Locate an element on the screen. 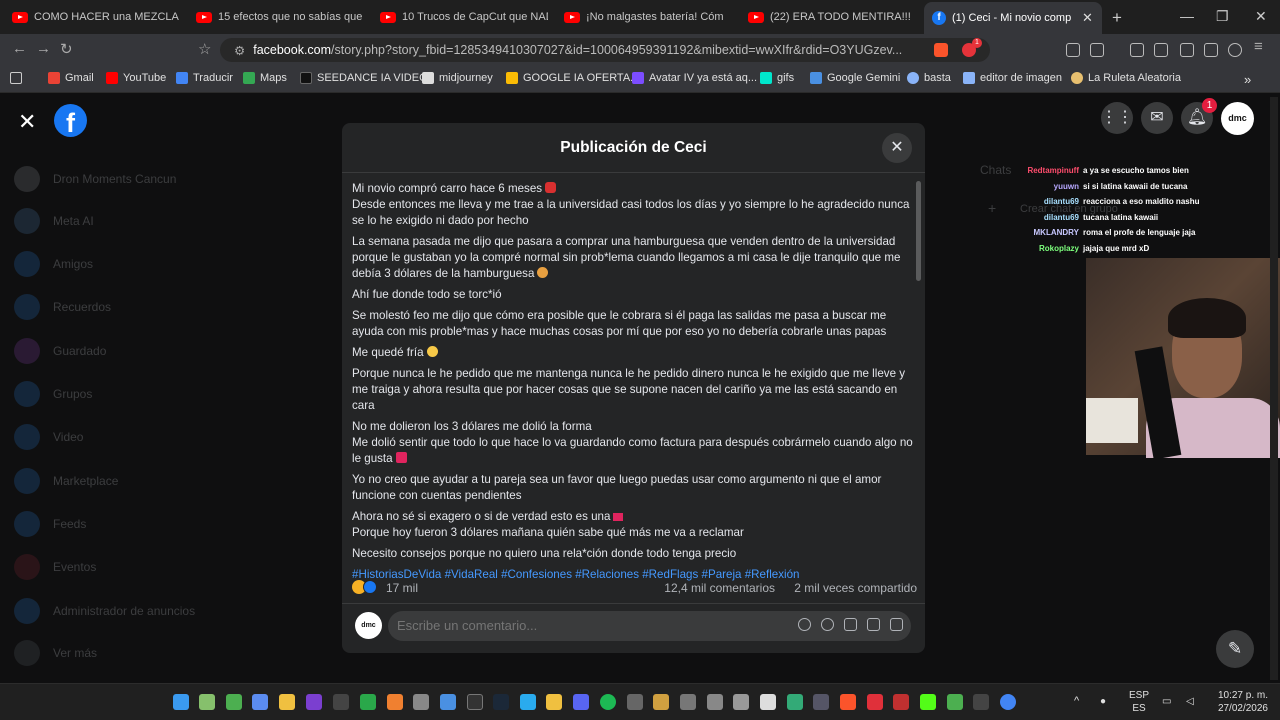  site-info-icon: ⚙ is located at coordinates (239, 50).